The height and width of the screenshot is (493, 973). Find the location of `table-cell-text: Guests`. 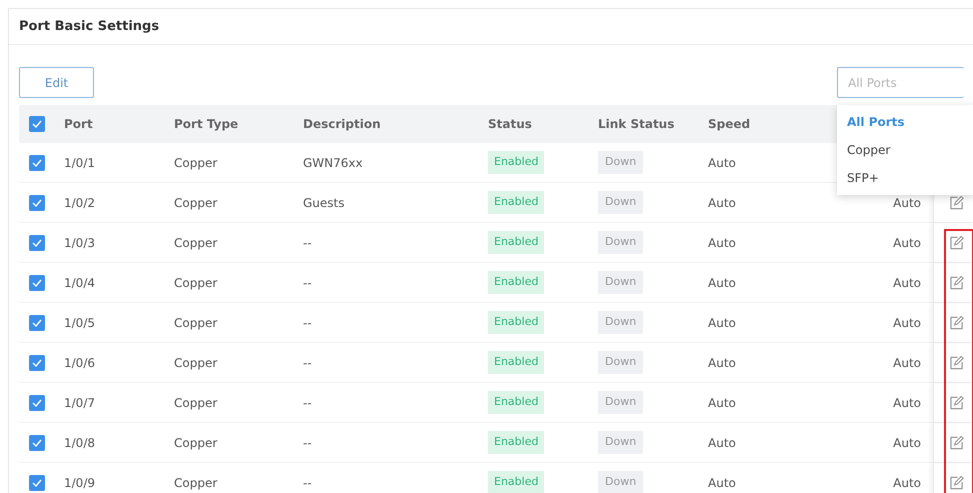

table-cell-text: Guests is located at coordinates (323, 203).